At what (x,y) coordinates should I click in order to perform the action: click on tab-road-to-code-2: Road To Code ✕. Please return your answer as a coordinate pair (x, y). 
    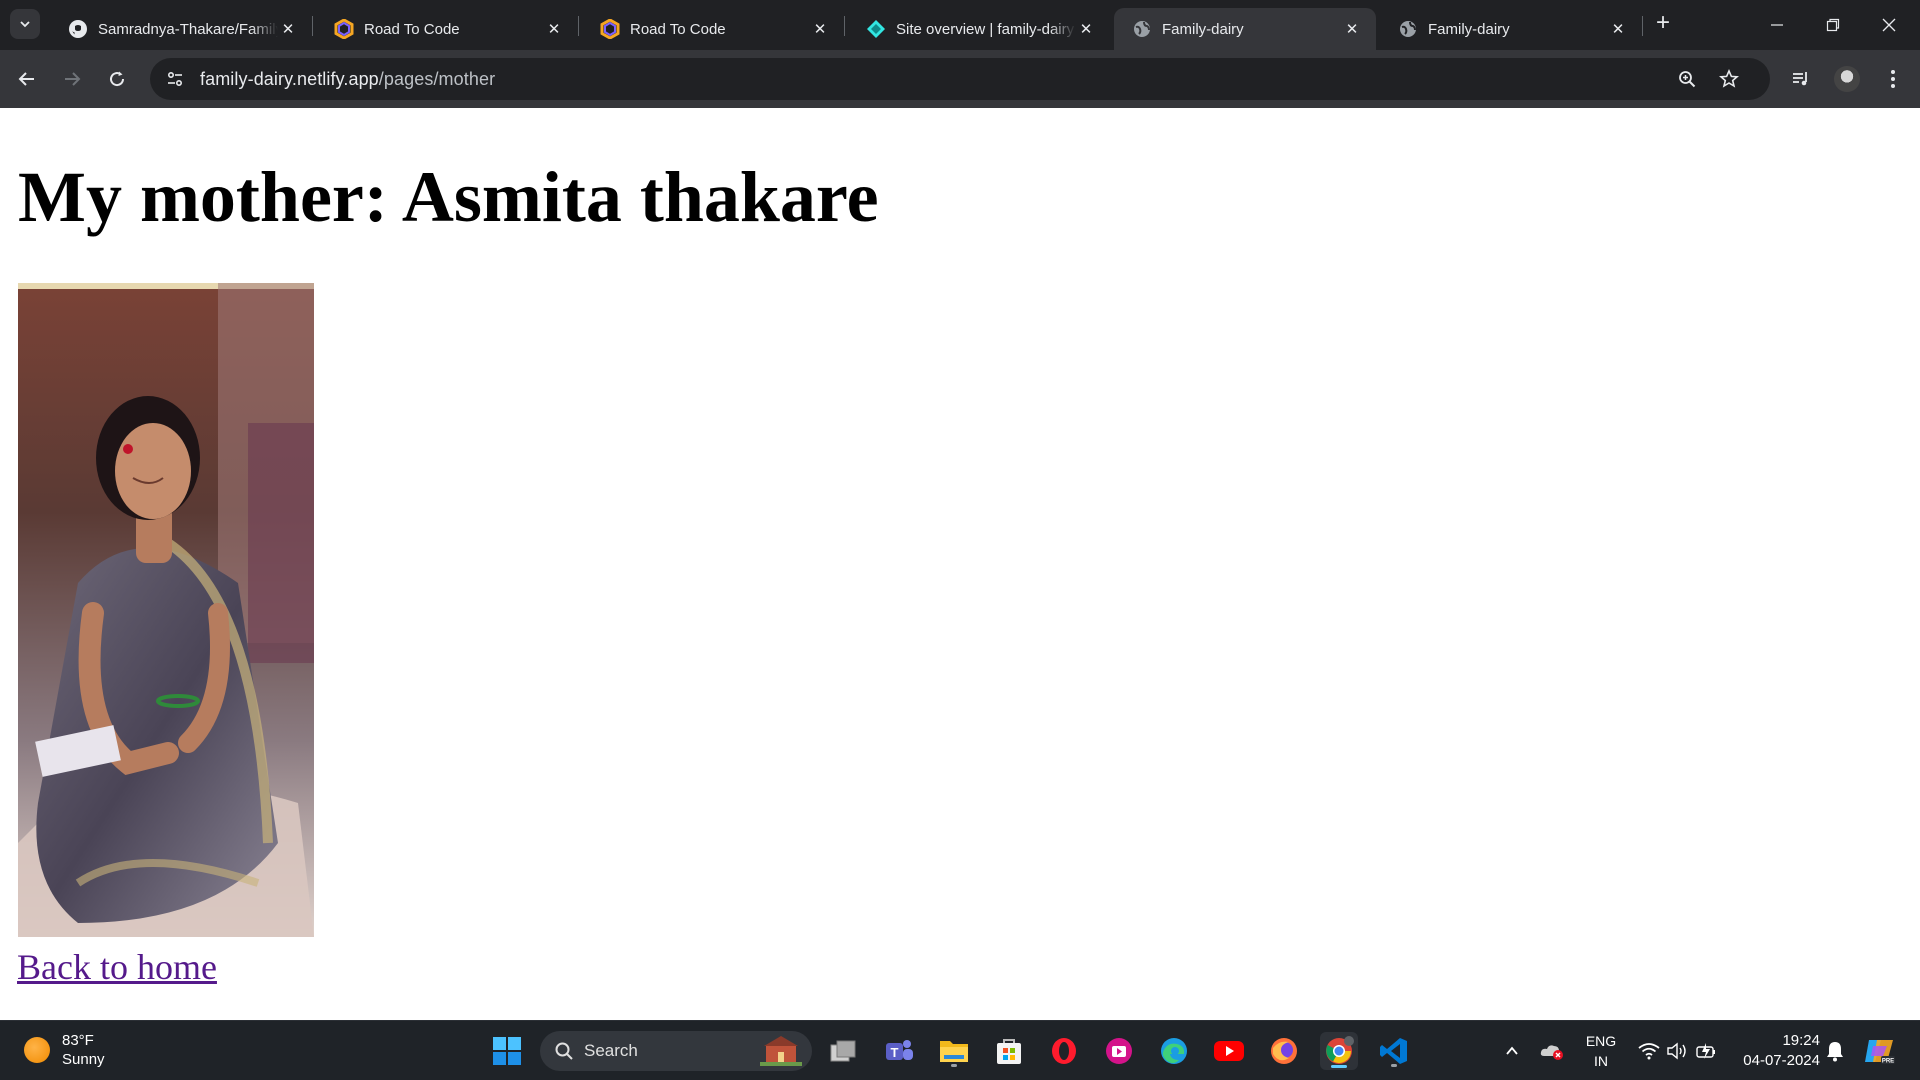
    Looking at the image, I should click on (713, 29).